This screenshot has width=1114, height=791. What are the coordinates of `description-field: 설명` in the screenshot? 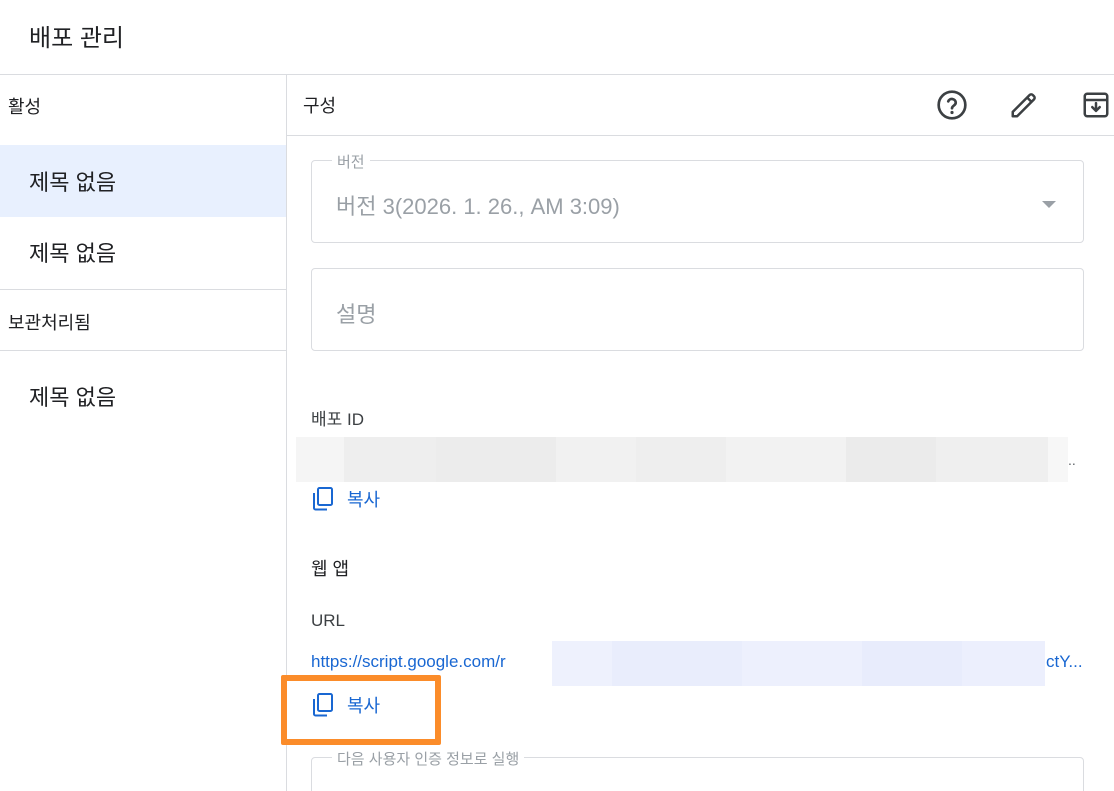 It's located at (697, 309).